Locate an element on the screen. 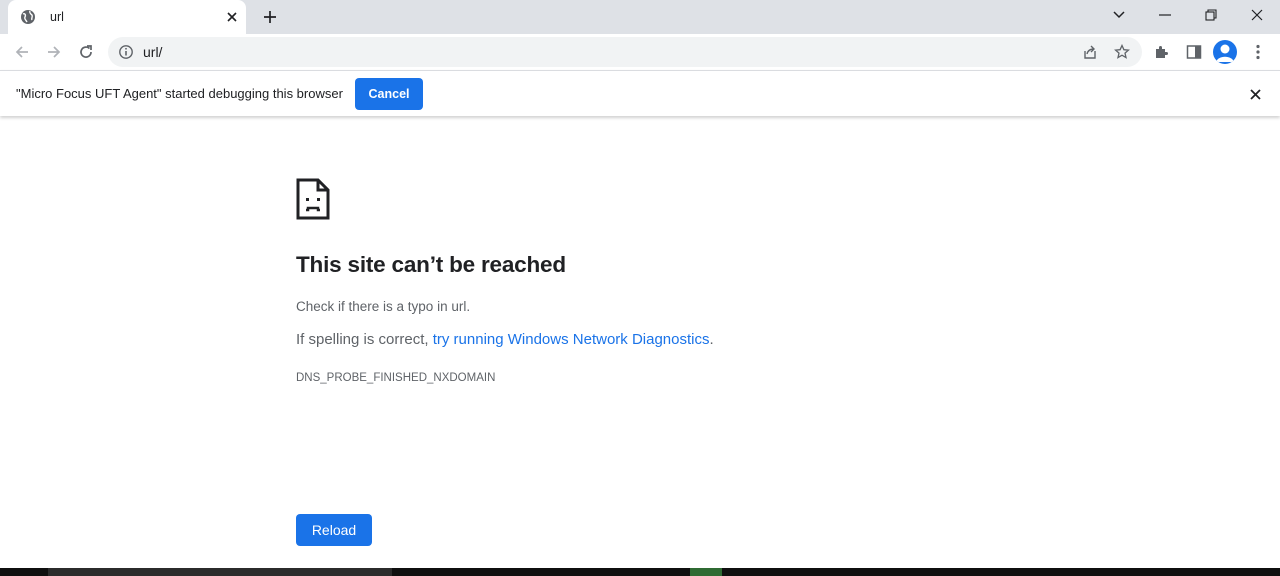  chevron-down-icon is located at coordinates (1119, 15).